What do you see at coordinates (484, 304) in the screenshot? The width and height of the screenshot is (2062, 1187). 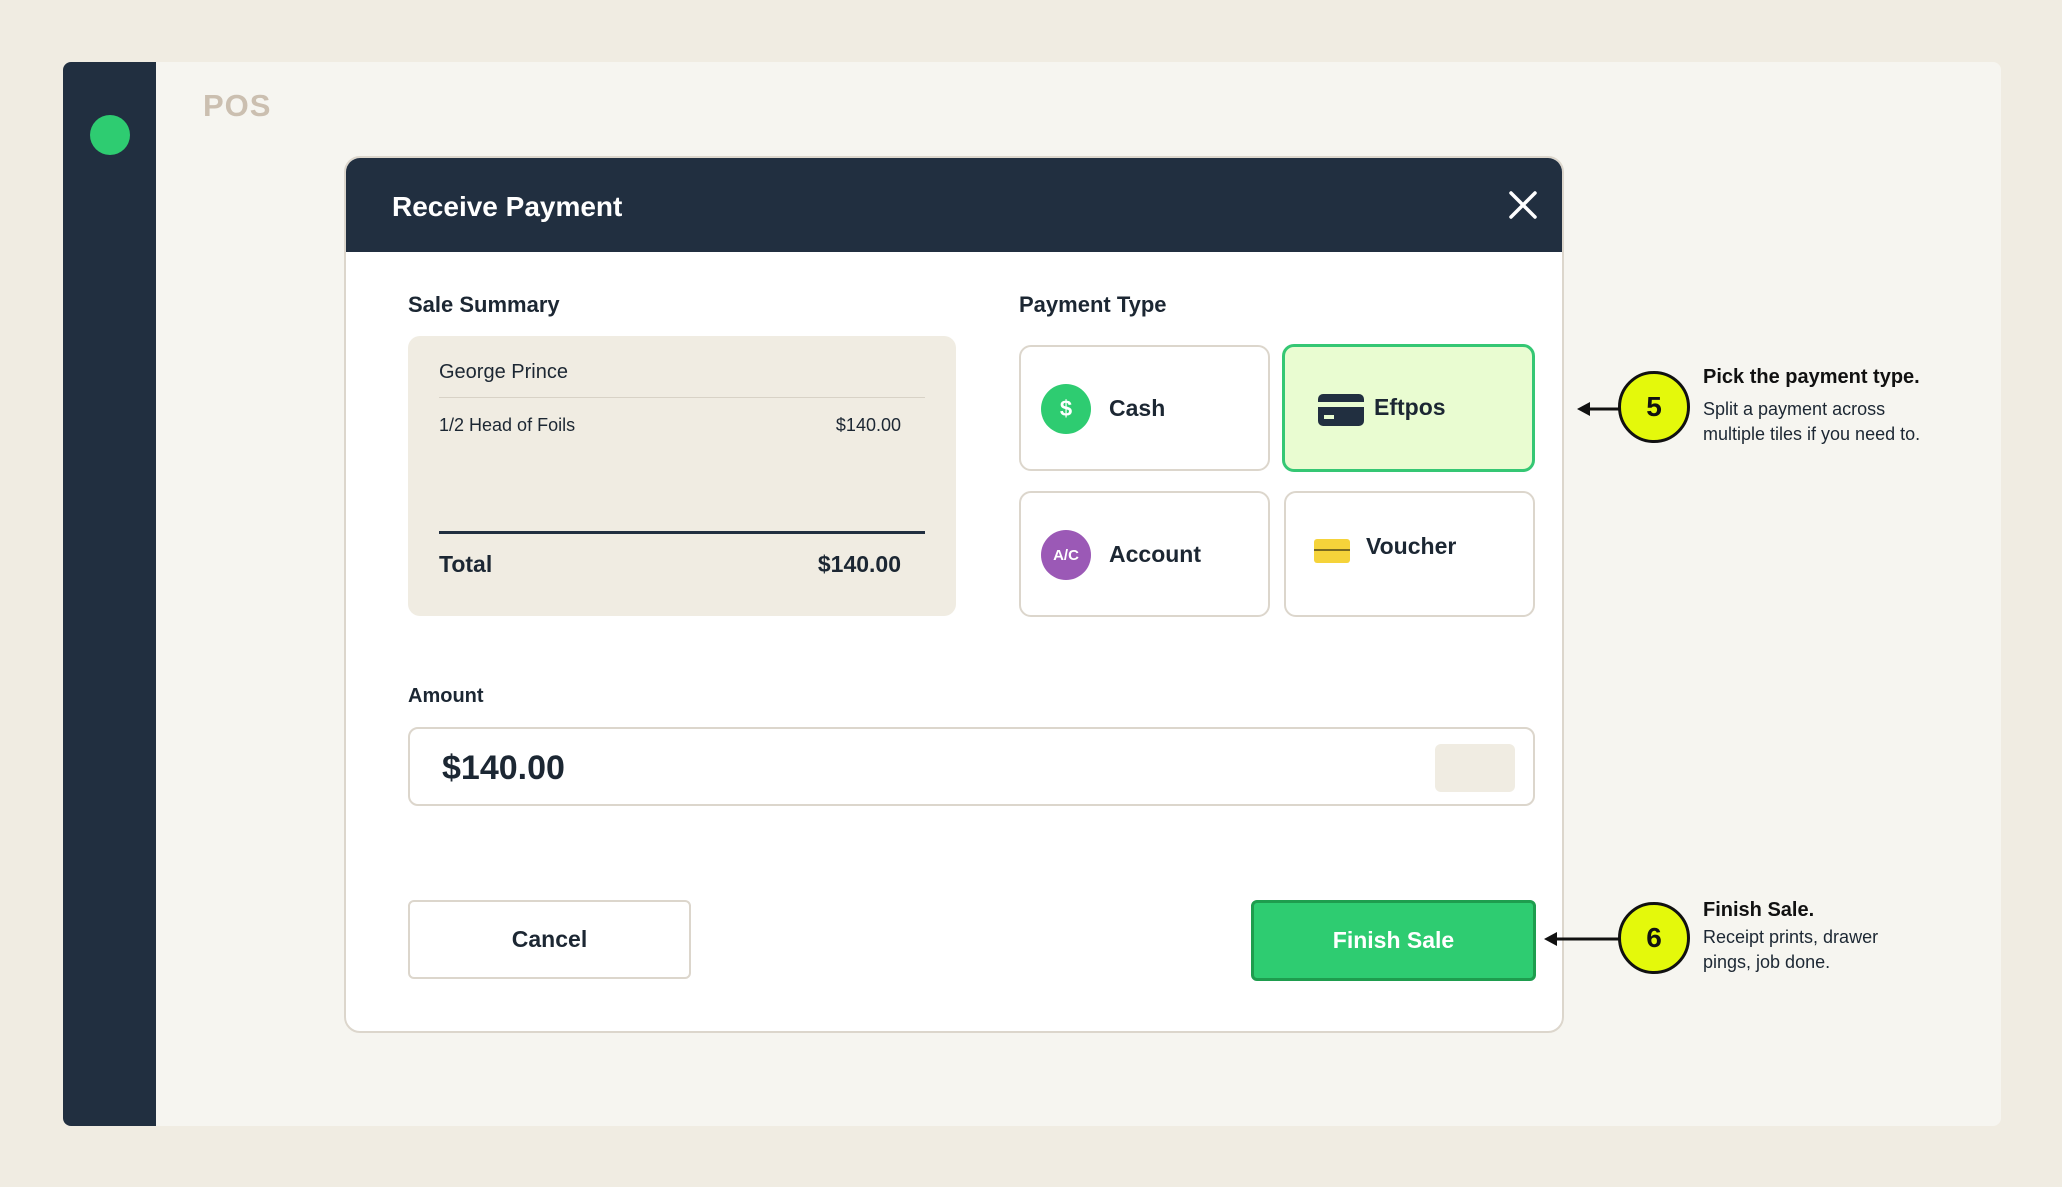 I see `sale-summary-label: Sale Summary` at bounding box center [484, 304].